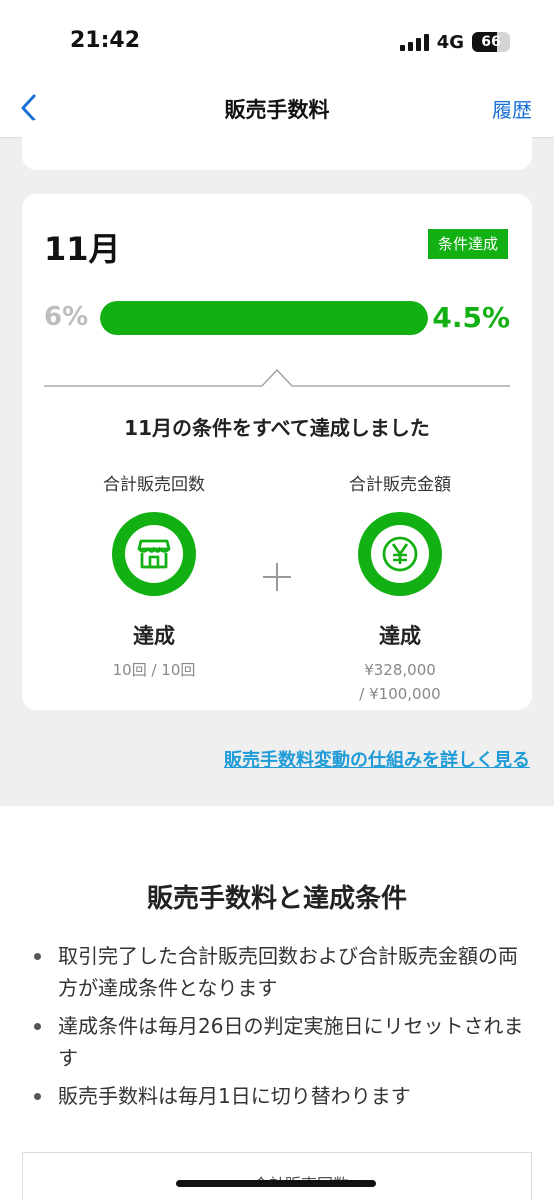  What do you see at coordinates (377, 759) in the screenshot?
I see `fee-mechanism-link: 販売手数料変動の仕組みを詳しく見る` at bounding box center [377, 759].